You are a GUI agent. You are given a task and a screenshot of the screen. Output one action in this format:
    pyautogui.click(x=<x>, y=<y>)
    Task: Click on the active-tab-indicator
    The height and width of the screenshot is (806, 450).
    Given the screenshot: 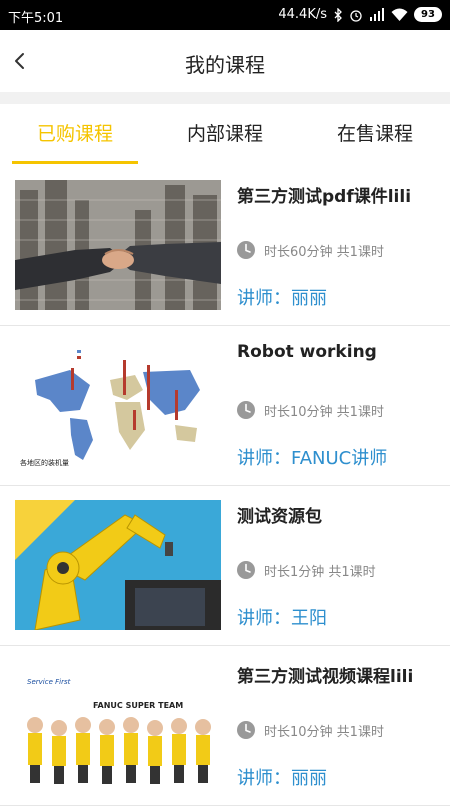 What is the action you would take?
    pyautogui.click(x=75, y=162)
    